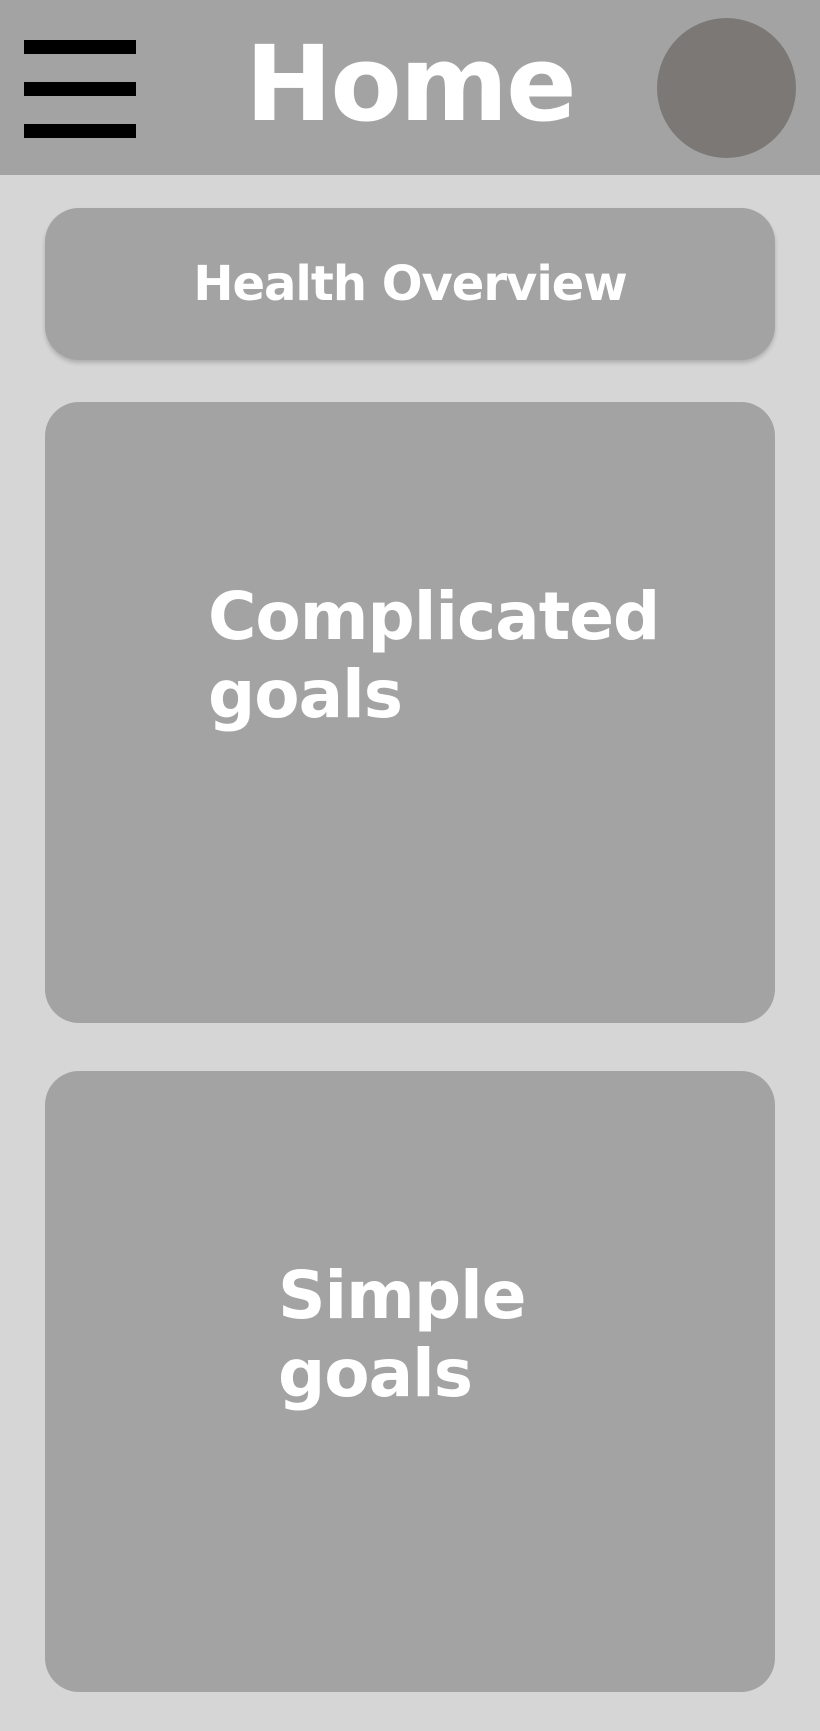  What do you see at coordinates (80, 47) in the screenshot?
I see `menu-bar-top` at bounding box center [80, 47].